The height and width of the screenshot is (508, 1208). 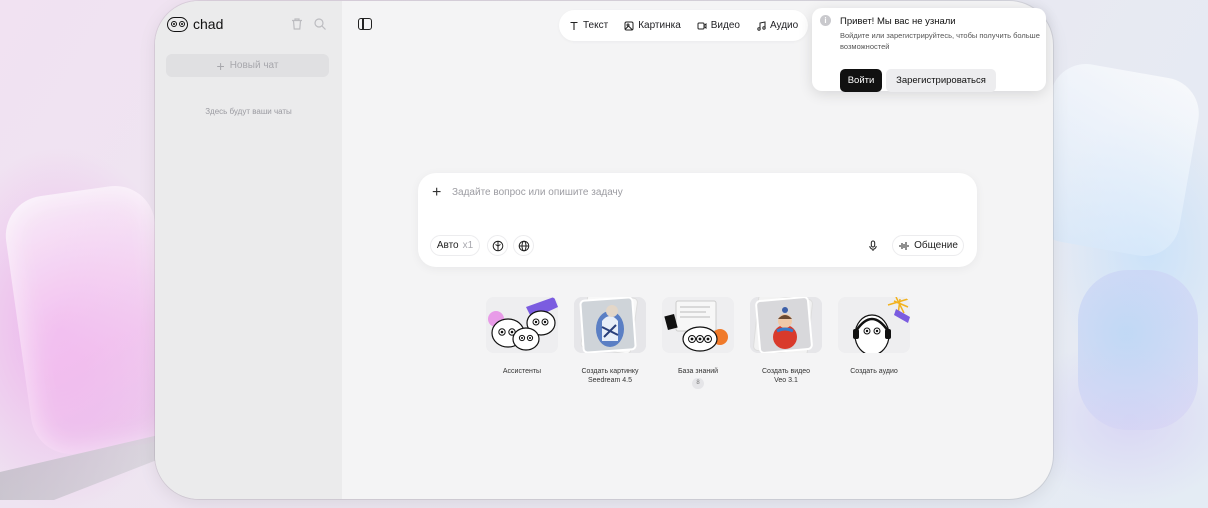 I want to click on feature-title: База знаний, so click(x=698, y=371).